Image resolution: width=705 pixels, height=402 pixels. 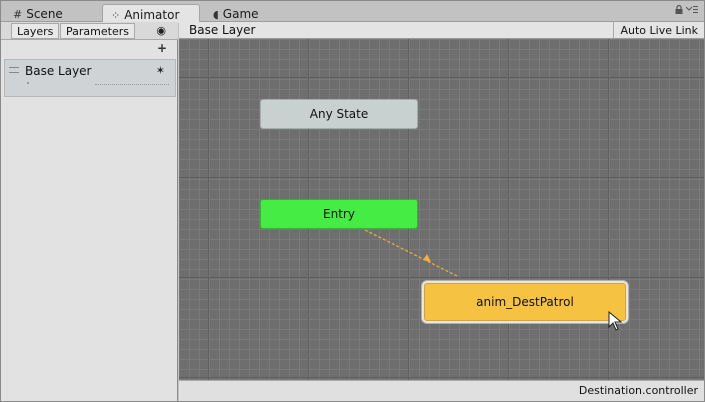 I want to click on add-layer-icon: +, so click(x=162, y=48).